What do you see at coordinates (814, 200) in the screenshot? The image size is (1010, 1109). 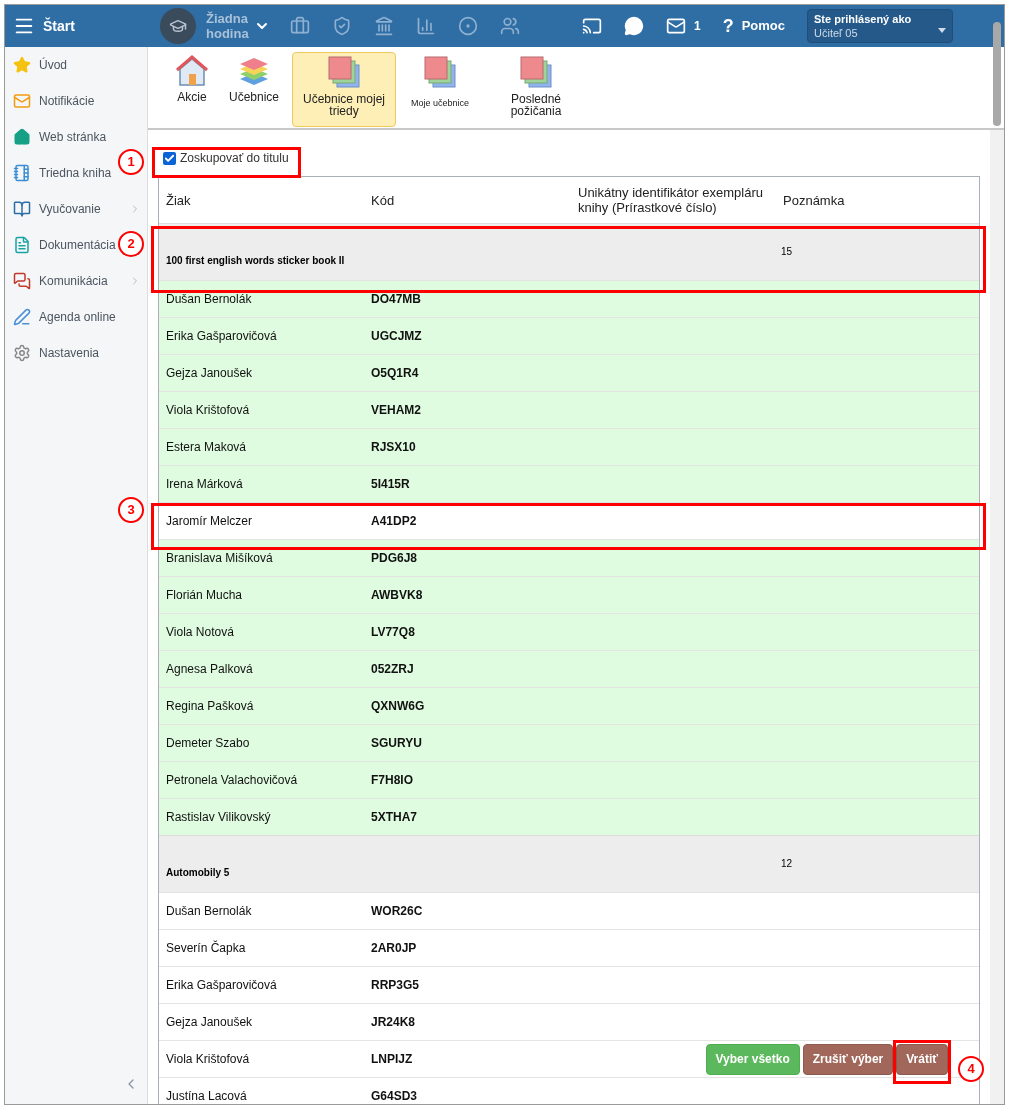 I see `column-header: Poznámka` at bounding box center [814, 200].